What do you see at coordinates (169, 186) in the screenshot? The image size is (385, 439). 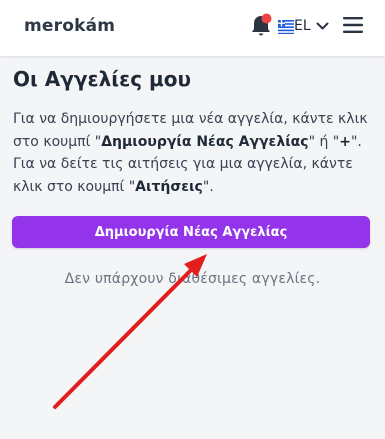 I see `instructions-bold-applications: Αιτήσεις` at bounding box center [169, 186].